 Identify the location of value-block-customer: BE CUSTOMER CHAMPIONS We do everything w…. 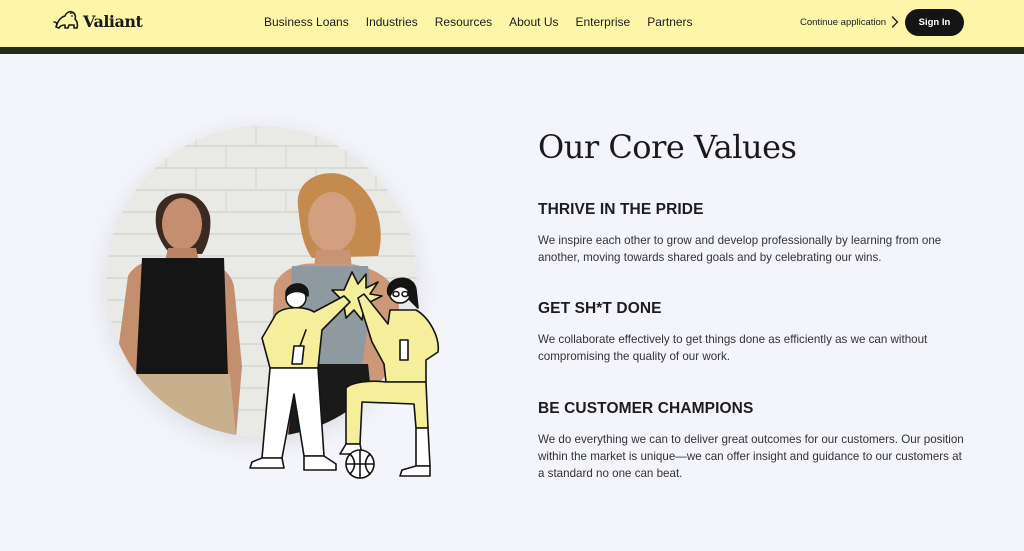
(753, 441).